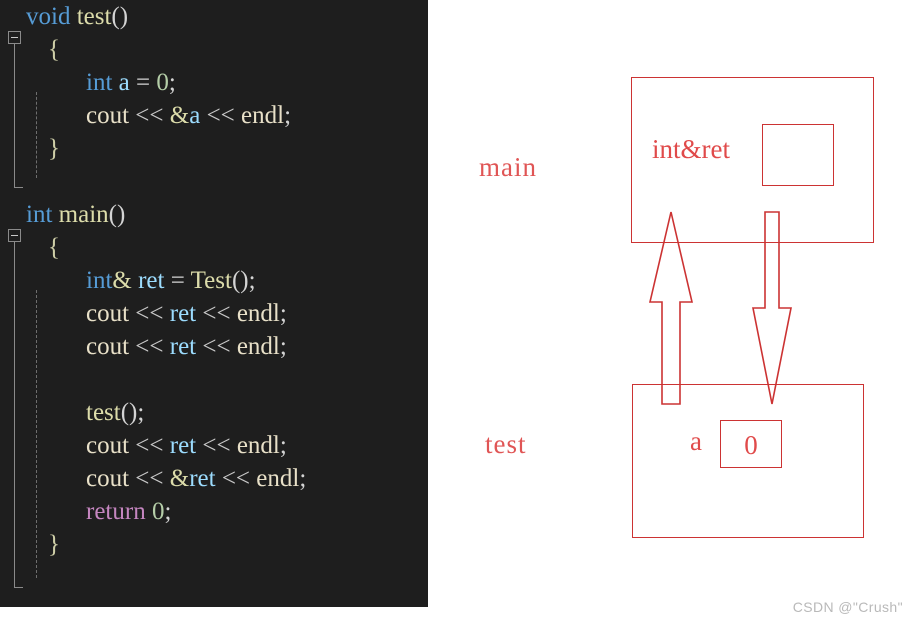  Describe the element at coordinates (214, 412) in the screenshot. I see `code-line: test();` at that location.